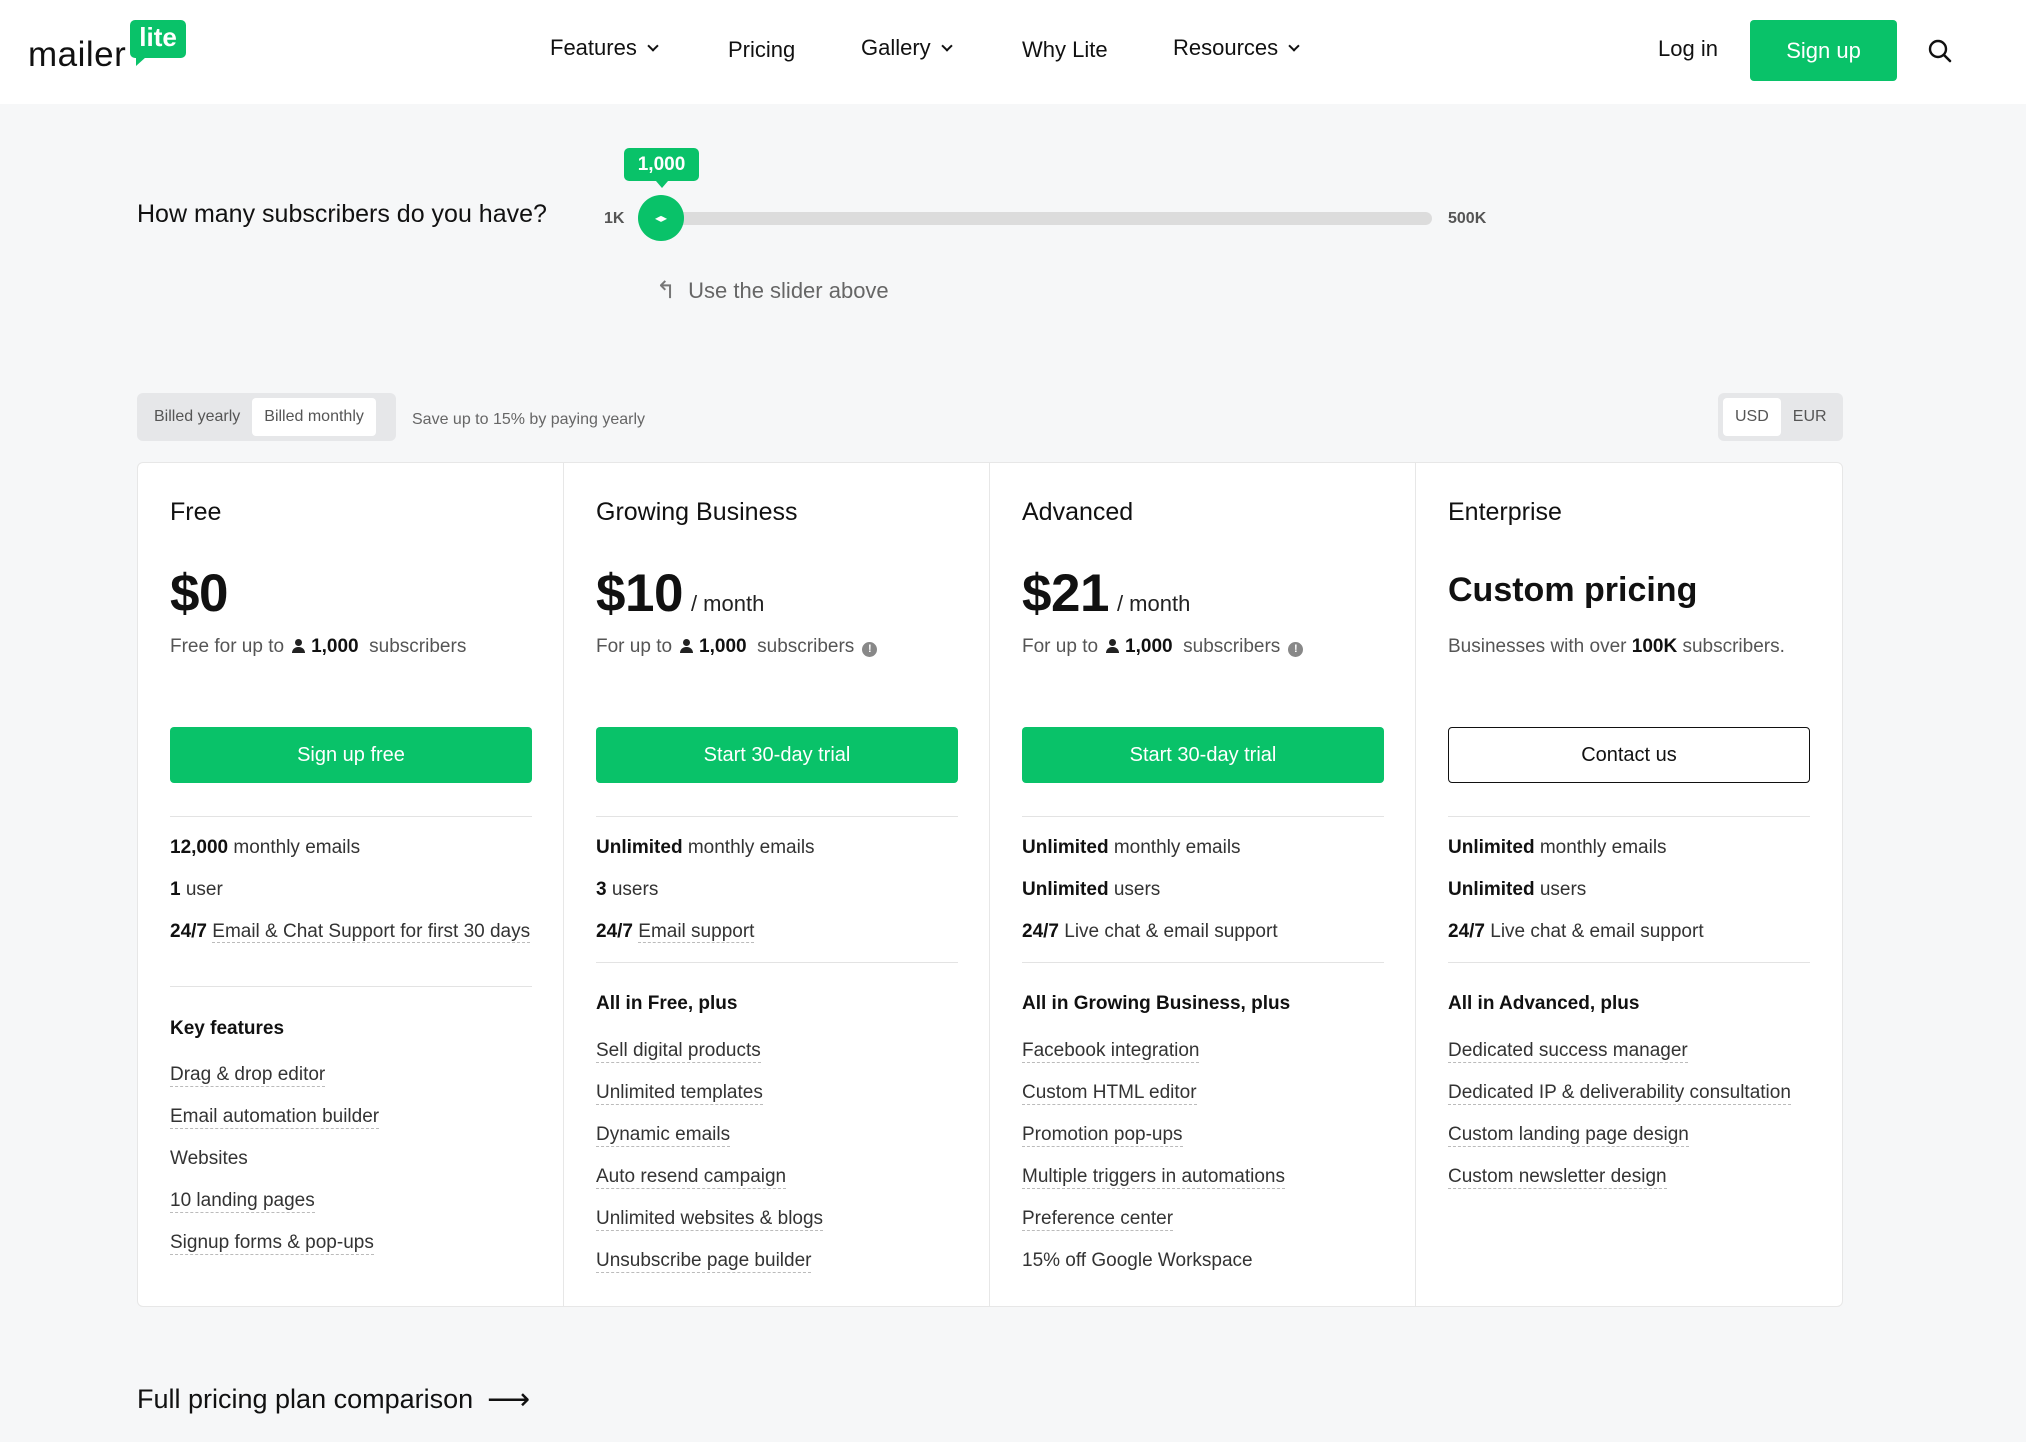  I want to click on plan-sub-count: 100K, so click(1654, 646).